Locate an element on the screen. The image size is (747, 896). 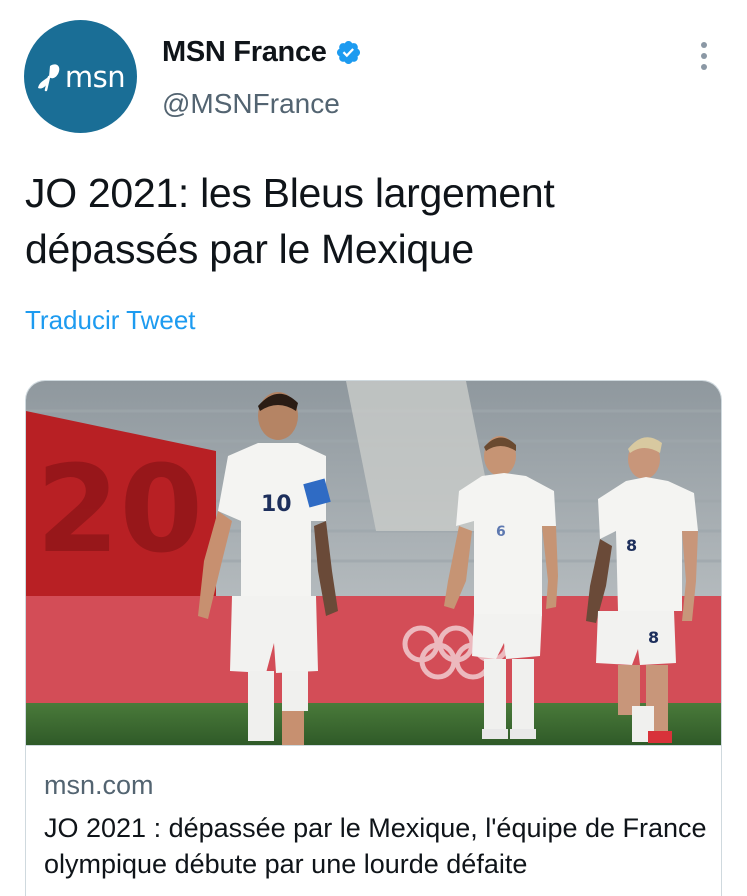
svg-text: 20 is located at coordinates (119, 510).